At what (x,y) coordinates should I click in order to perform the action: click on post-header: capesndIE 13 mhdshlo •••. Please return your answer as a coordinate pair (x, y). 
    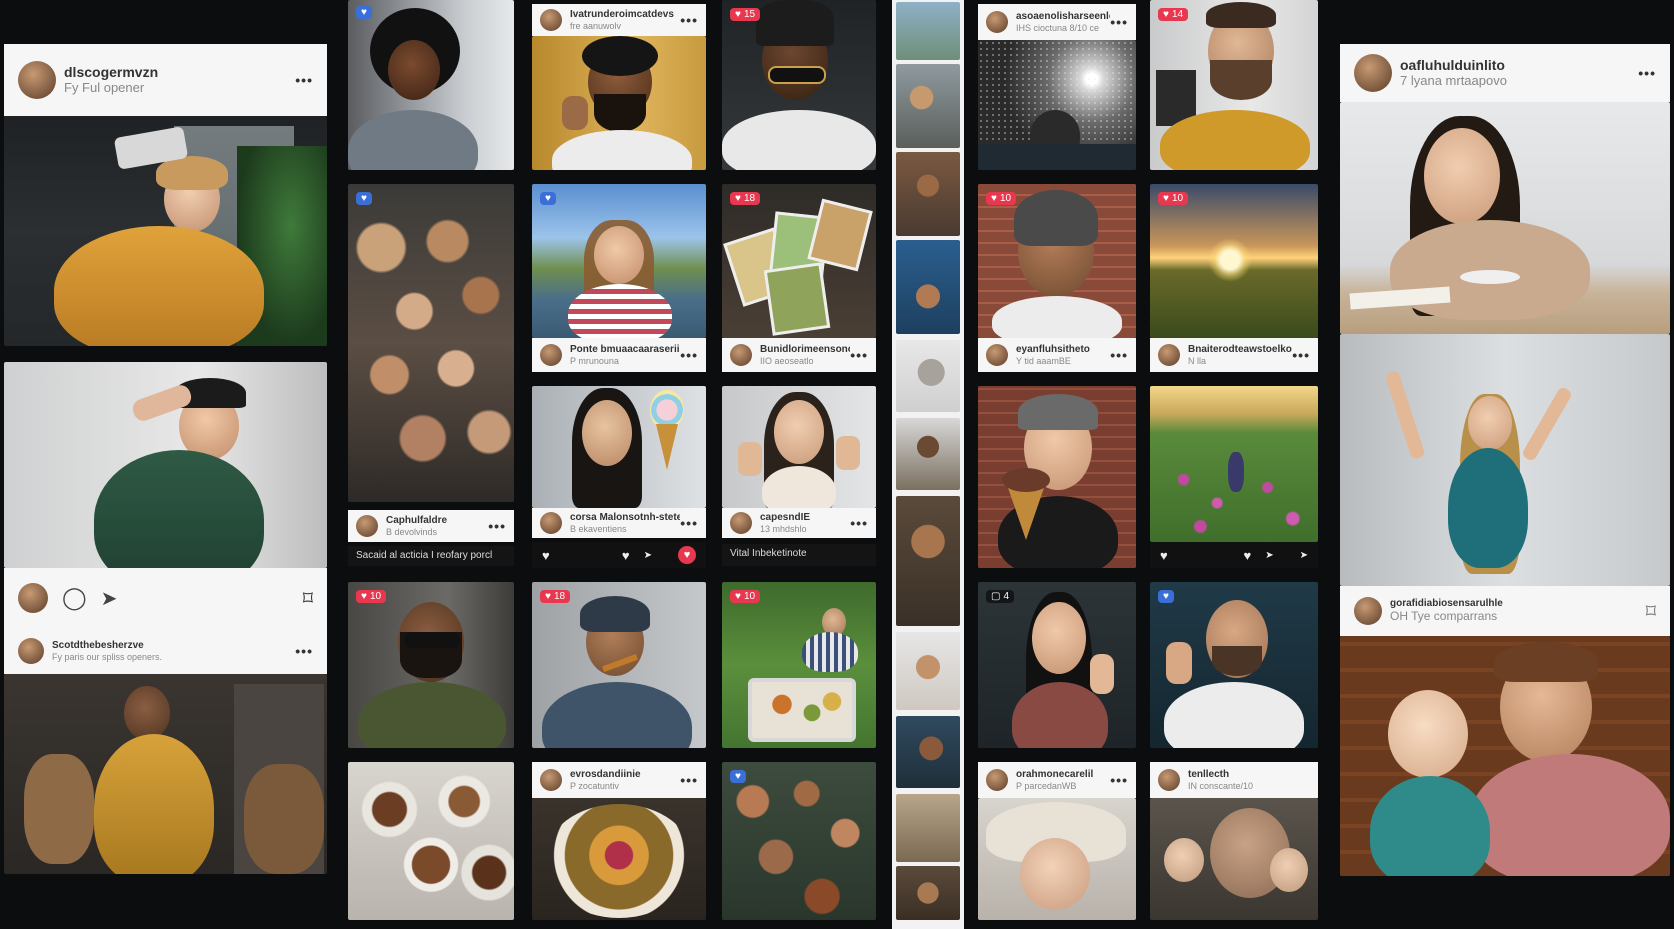
    Looking at the image, I should click on (799, 523).